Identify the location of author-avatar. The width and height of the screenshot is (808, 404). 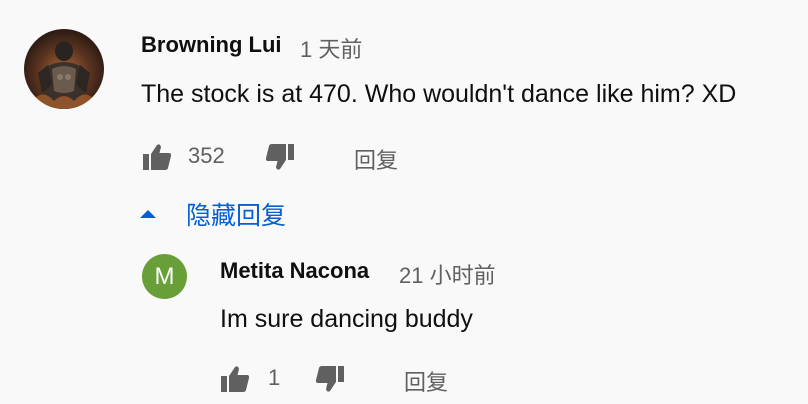
(64, 69).